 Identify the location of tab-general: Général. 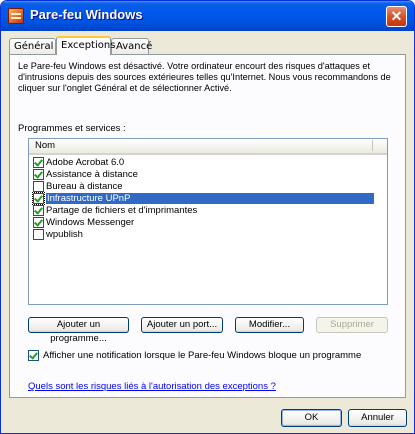
(32, 46).